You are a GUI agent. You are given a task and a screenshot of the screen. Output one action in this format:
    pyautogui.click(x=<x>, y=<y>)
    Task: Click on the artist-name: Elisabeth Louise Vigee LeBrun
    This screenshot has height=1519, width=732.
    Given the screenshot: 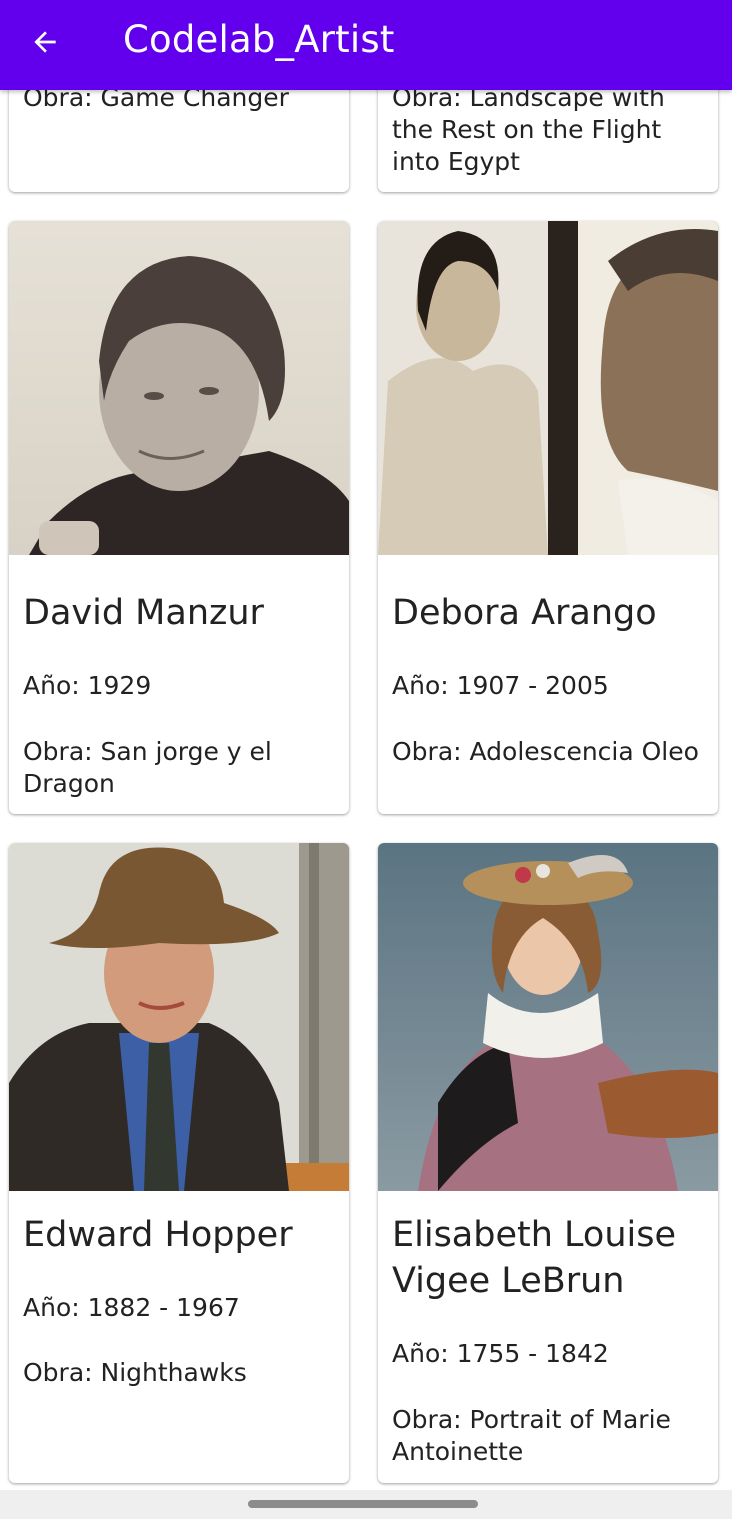 What is the action you would take?
    pyautogui.click(x=534, y=1258)
    